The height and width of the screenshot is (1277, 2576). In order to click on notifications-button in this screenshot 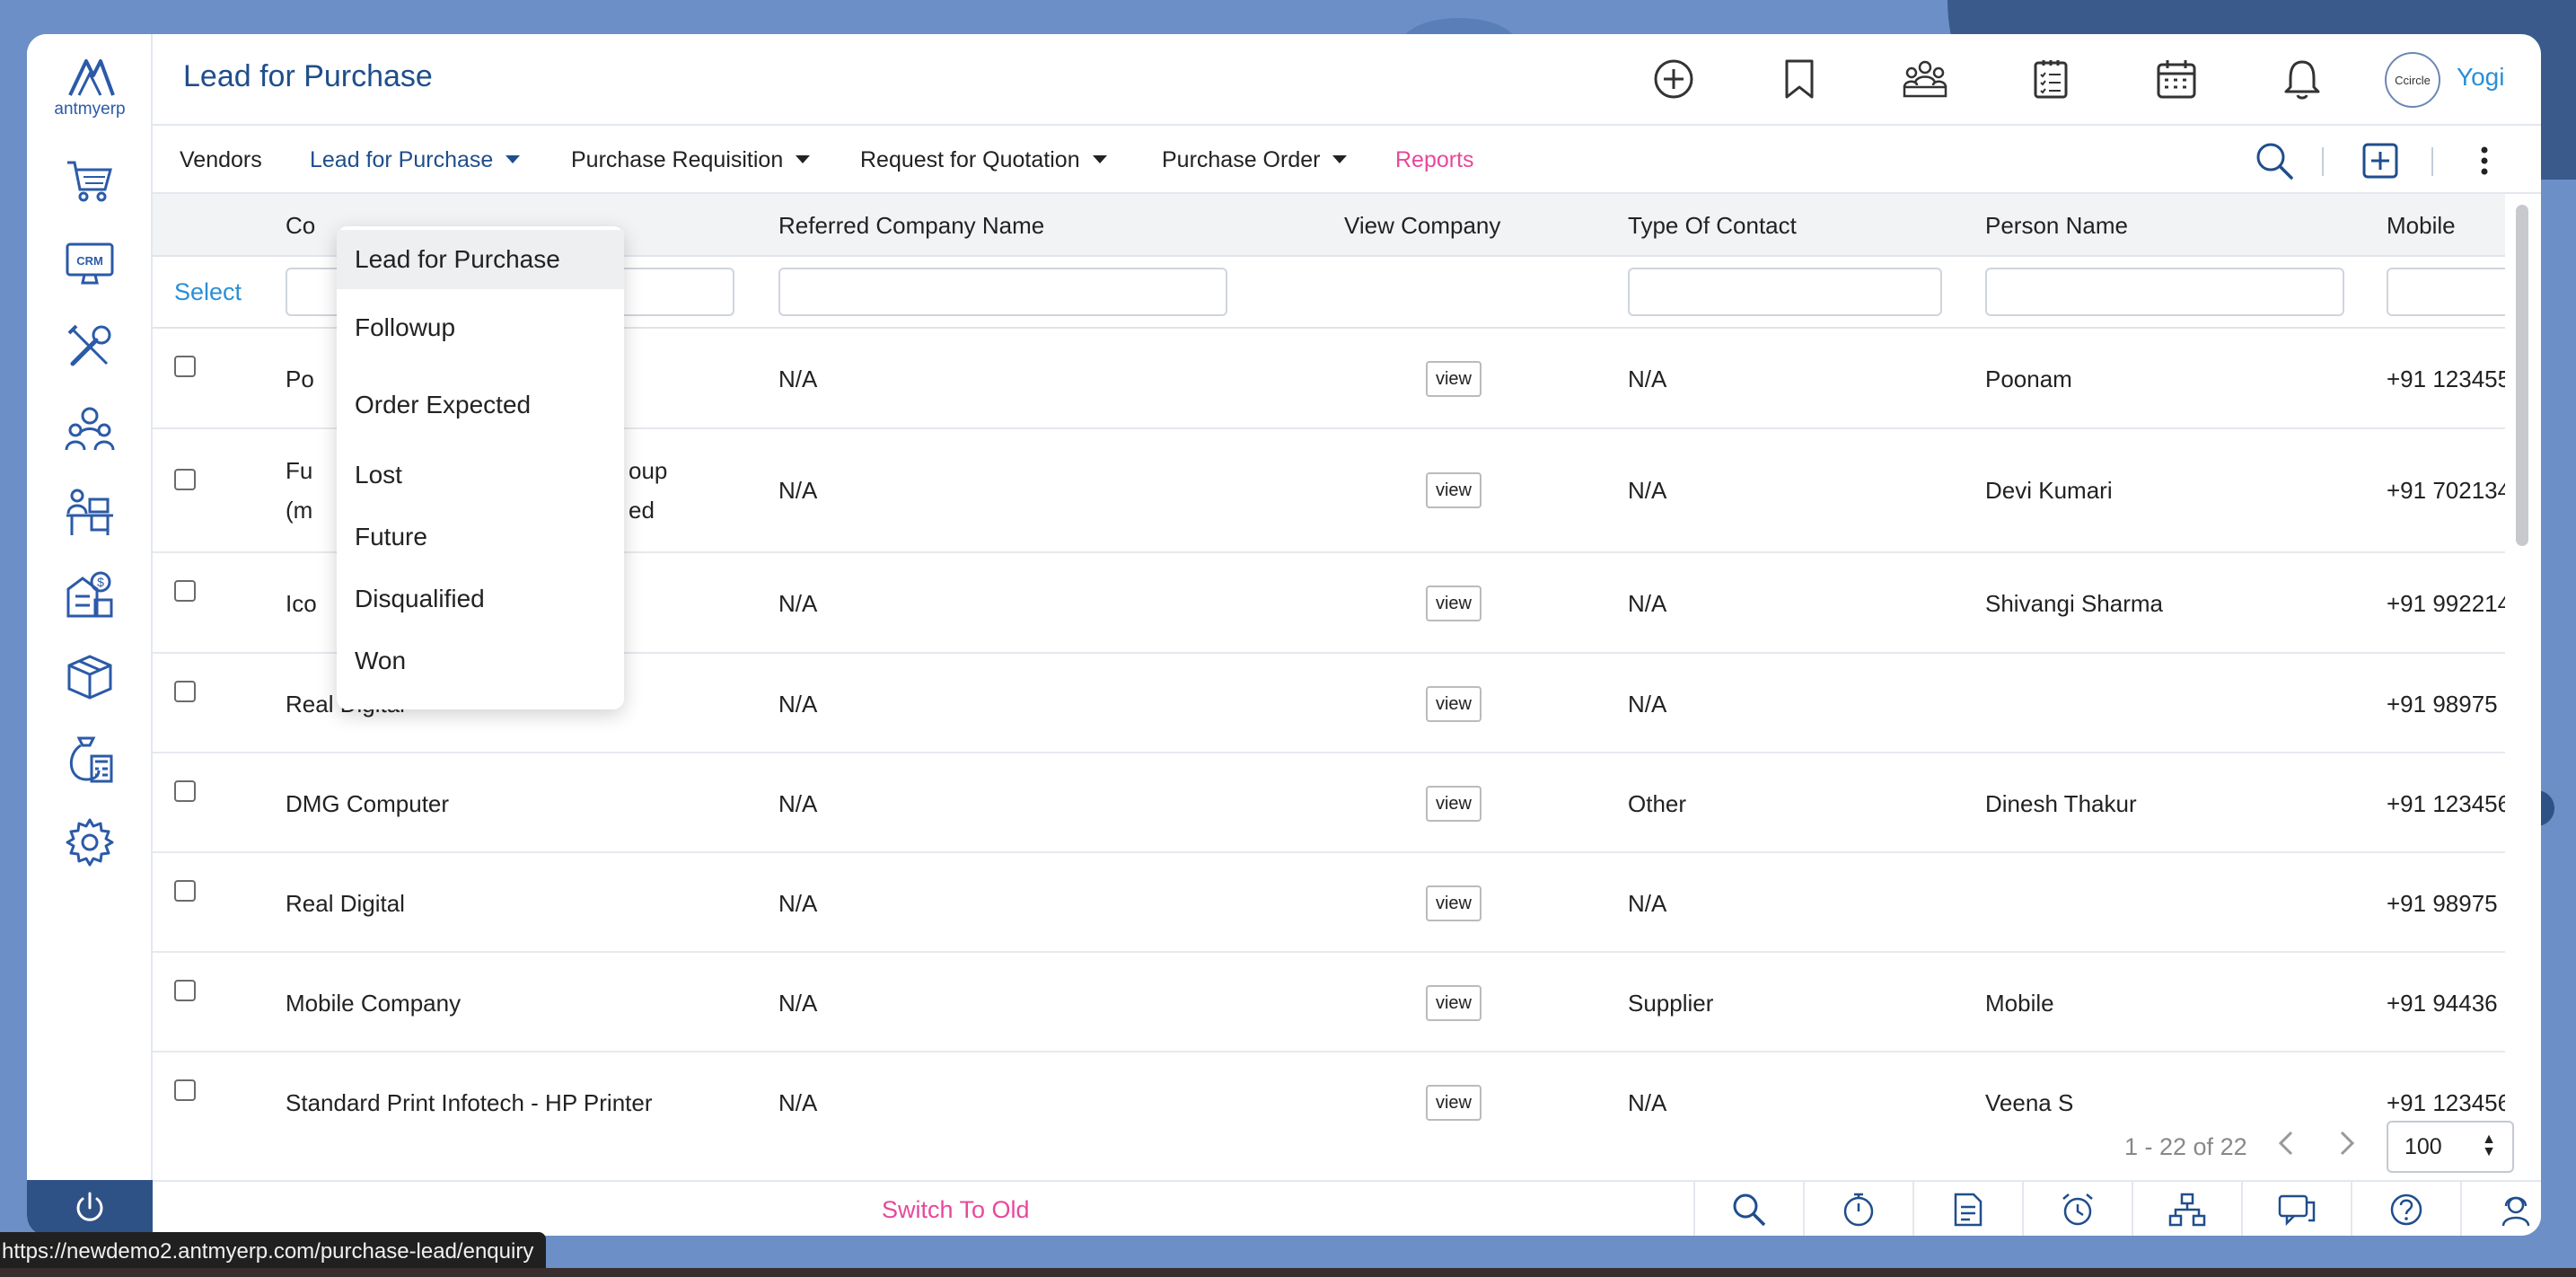, I will do `click(2302, 79)`.